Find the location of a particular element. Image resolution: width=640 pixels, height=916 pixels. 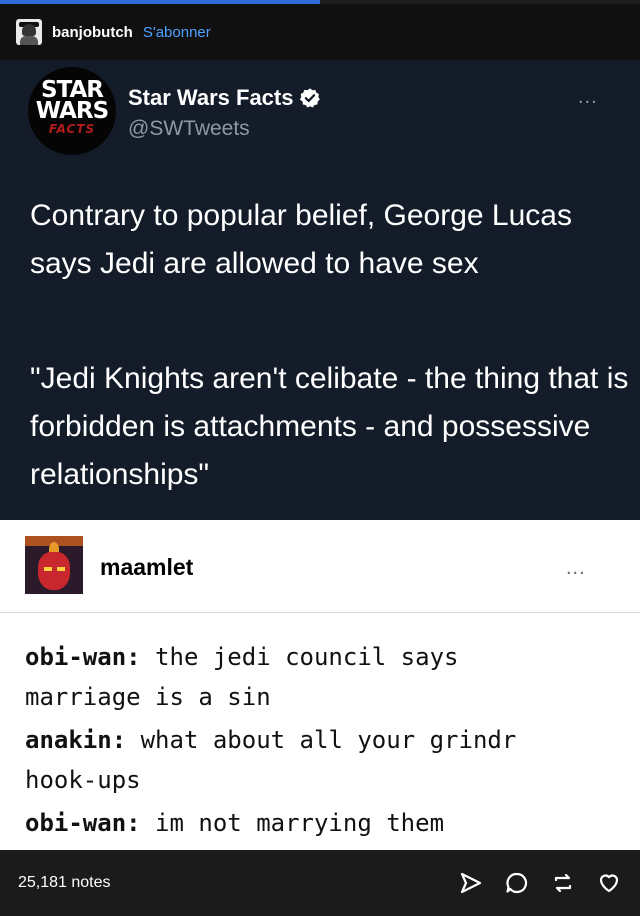

star-wars-facts-logo: STAR WARS FACTS is located at coordinates (72, 111).